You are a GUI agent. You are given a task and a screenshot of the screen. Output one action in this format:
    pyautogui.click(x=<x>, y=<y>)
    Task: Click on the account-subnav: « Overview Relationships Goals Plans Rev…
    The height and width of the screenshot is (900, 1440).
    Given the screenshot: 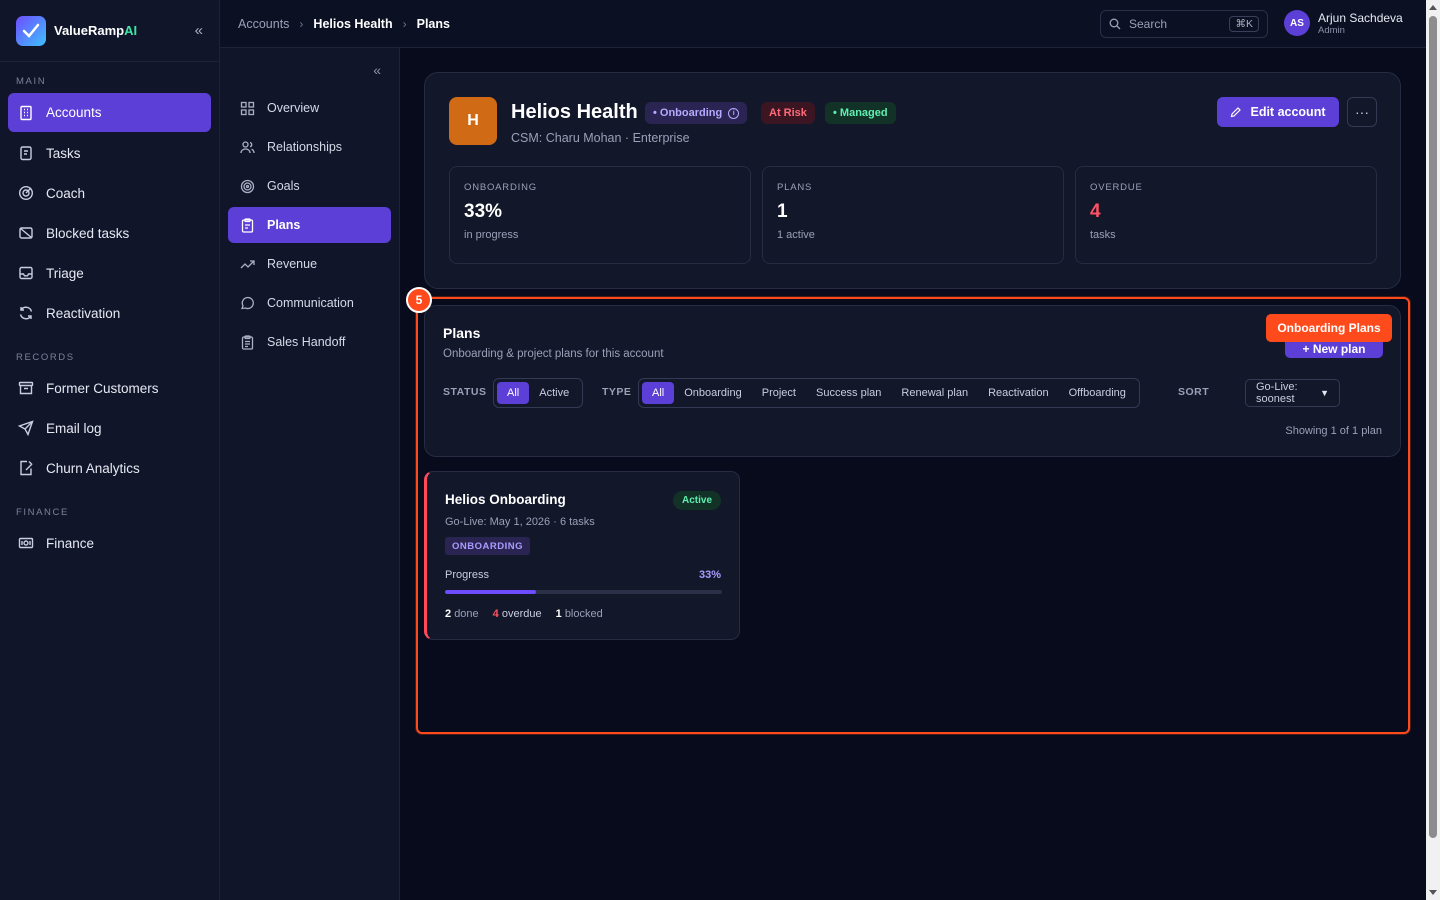 What is the action you would take?
    pyautogui.click(x=310, y=474)
    